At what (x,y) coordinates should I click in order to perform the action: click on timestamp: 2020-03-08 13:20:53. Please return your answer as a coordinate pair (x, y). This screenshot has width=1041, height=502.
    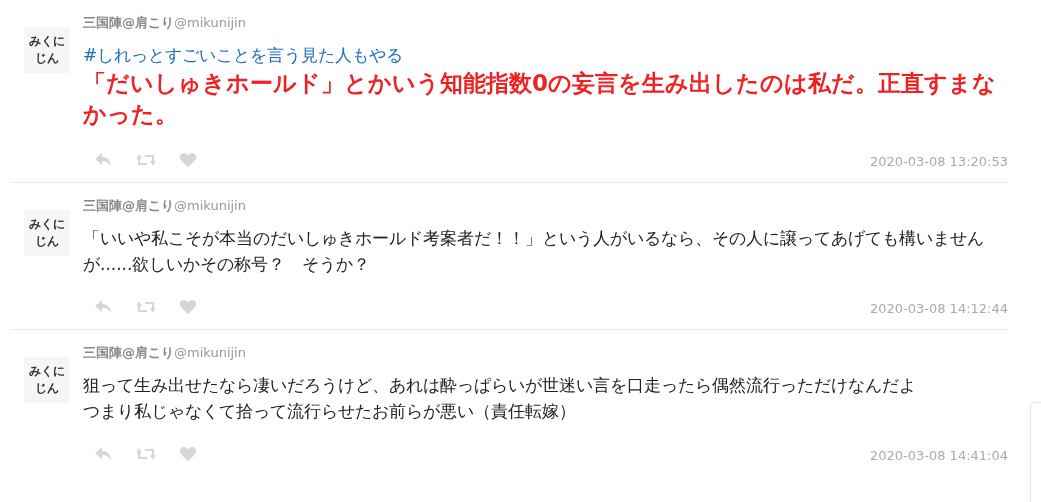
    Looking at the image, I should click on (938, 162).